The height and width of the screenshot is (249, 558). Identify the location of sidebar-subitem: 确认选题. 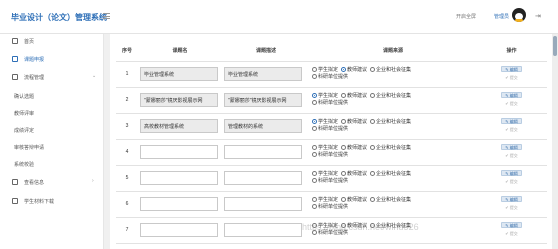
(52, 96).